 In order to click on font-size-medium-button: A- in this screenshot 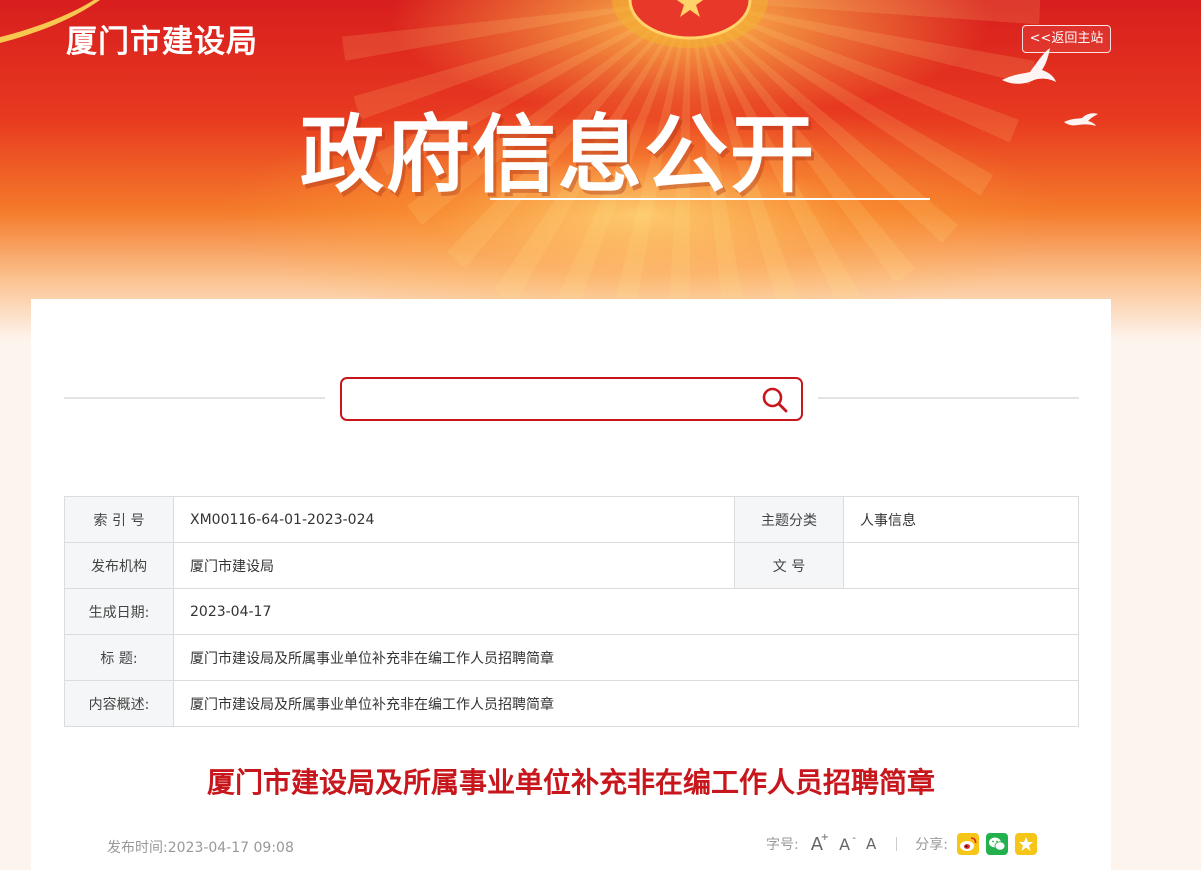, I will do `click(847, 843)`.